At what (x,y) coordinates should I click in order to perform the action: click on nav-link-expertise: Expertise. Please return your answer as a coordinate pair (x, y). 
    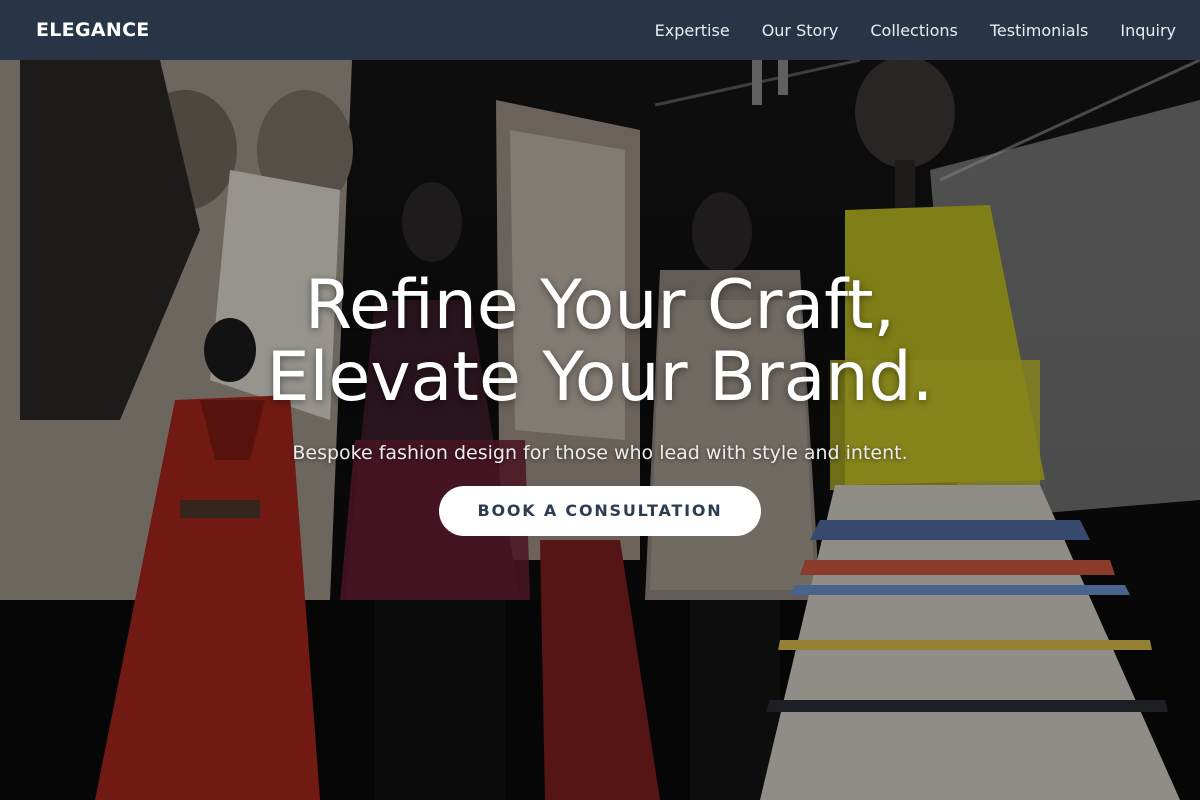
    Looking at the image, I should click on (692, 30).